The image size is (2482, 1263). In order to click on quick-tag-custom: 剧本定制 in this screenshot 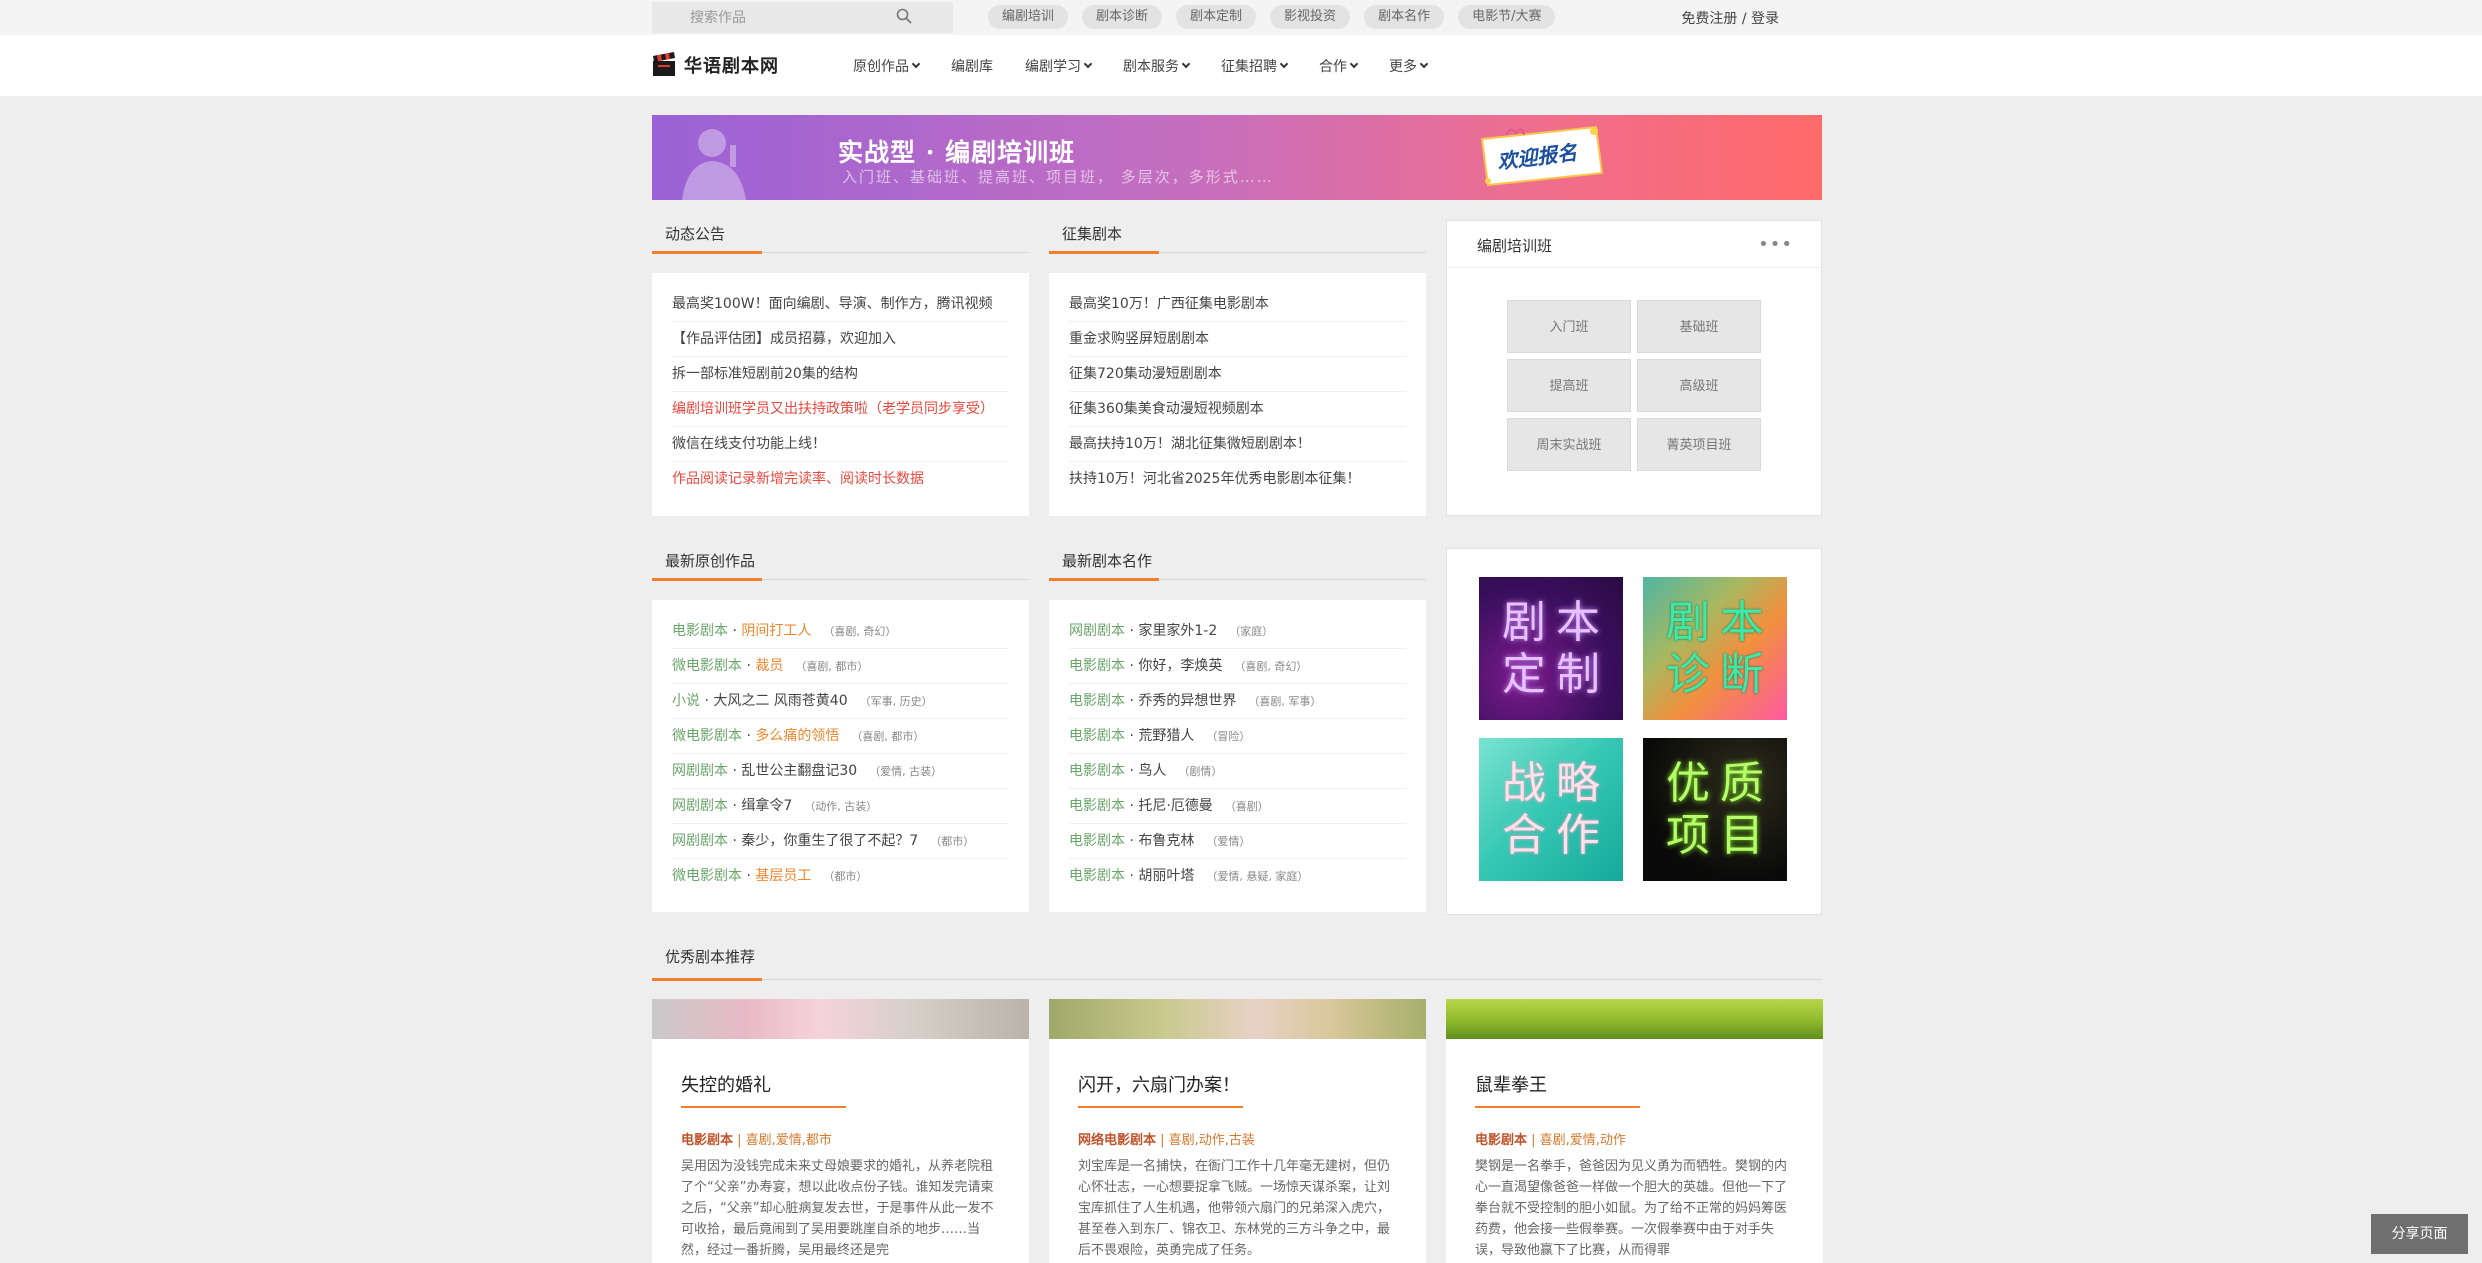, I will do `click(1216, 17)`.